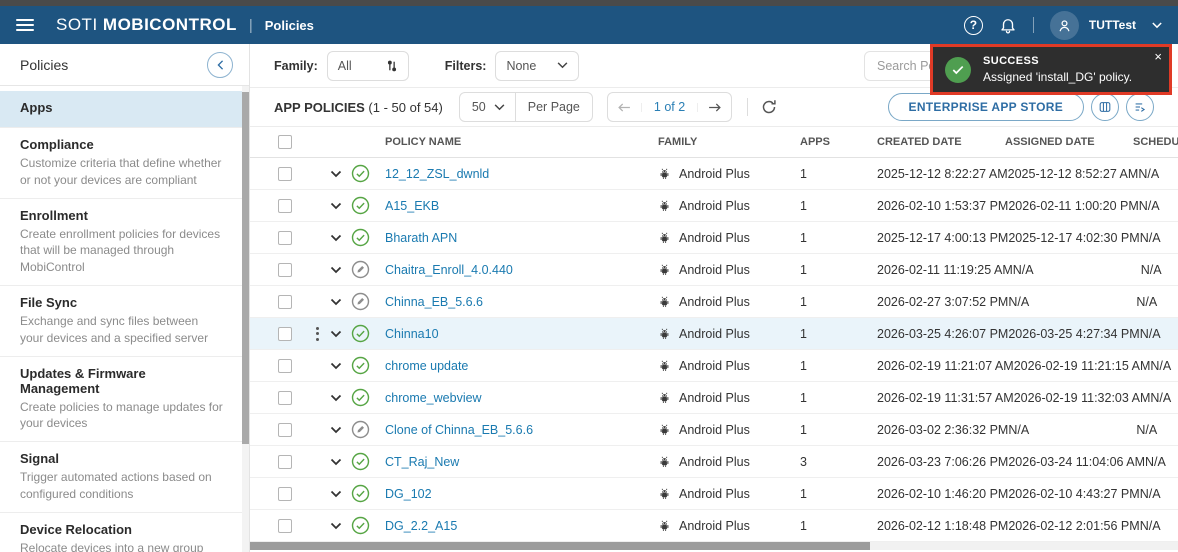 Image resolution: width=1178 pixels, height=552 pixels. I want to click on user-menu: TUTTest, so click(1112, 25).